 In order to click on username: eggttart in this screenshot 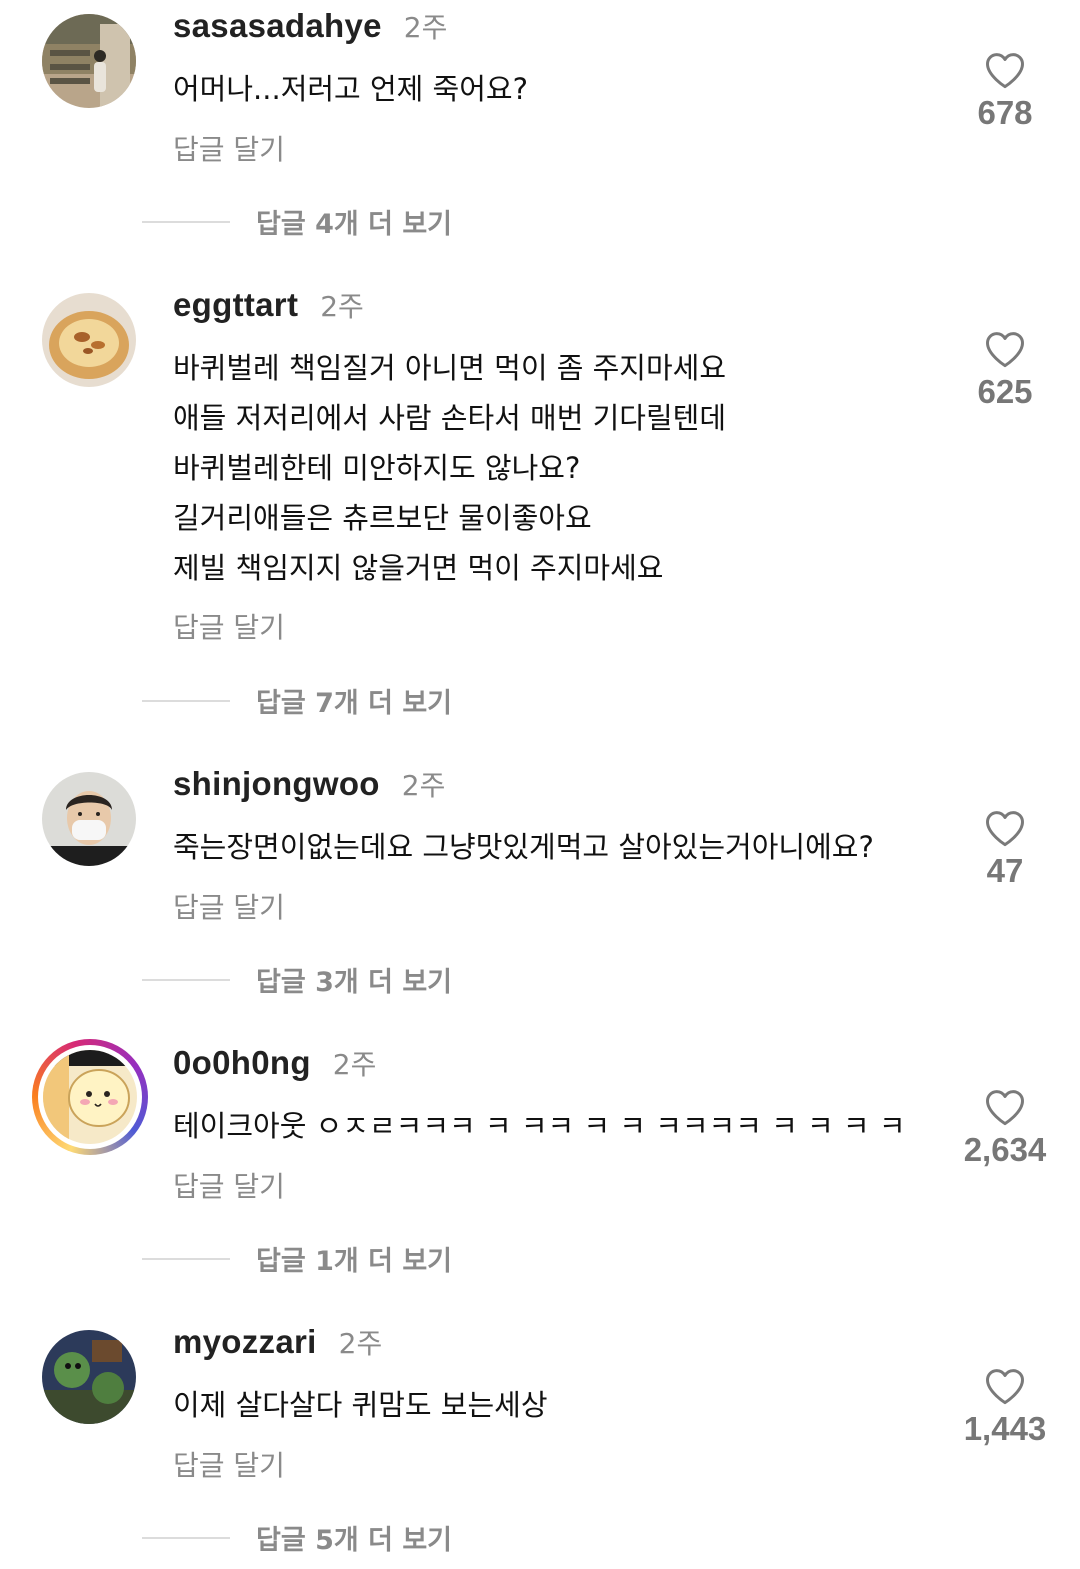, I will do `click(235, 305)`.